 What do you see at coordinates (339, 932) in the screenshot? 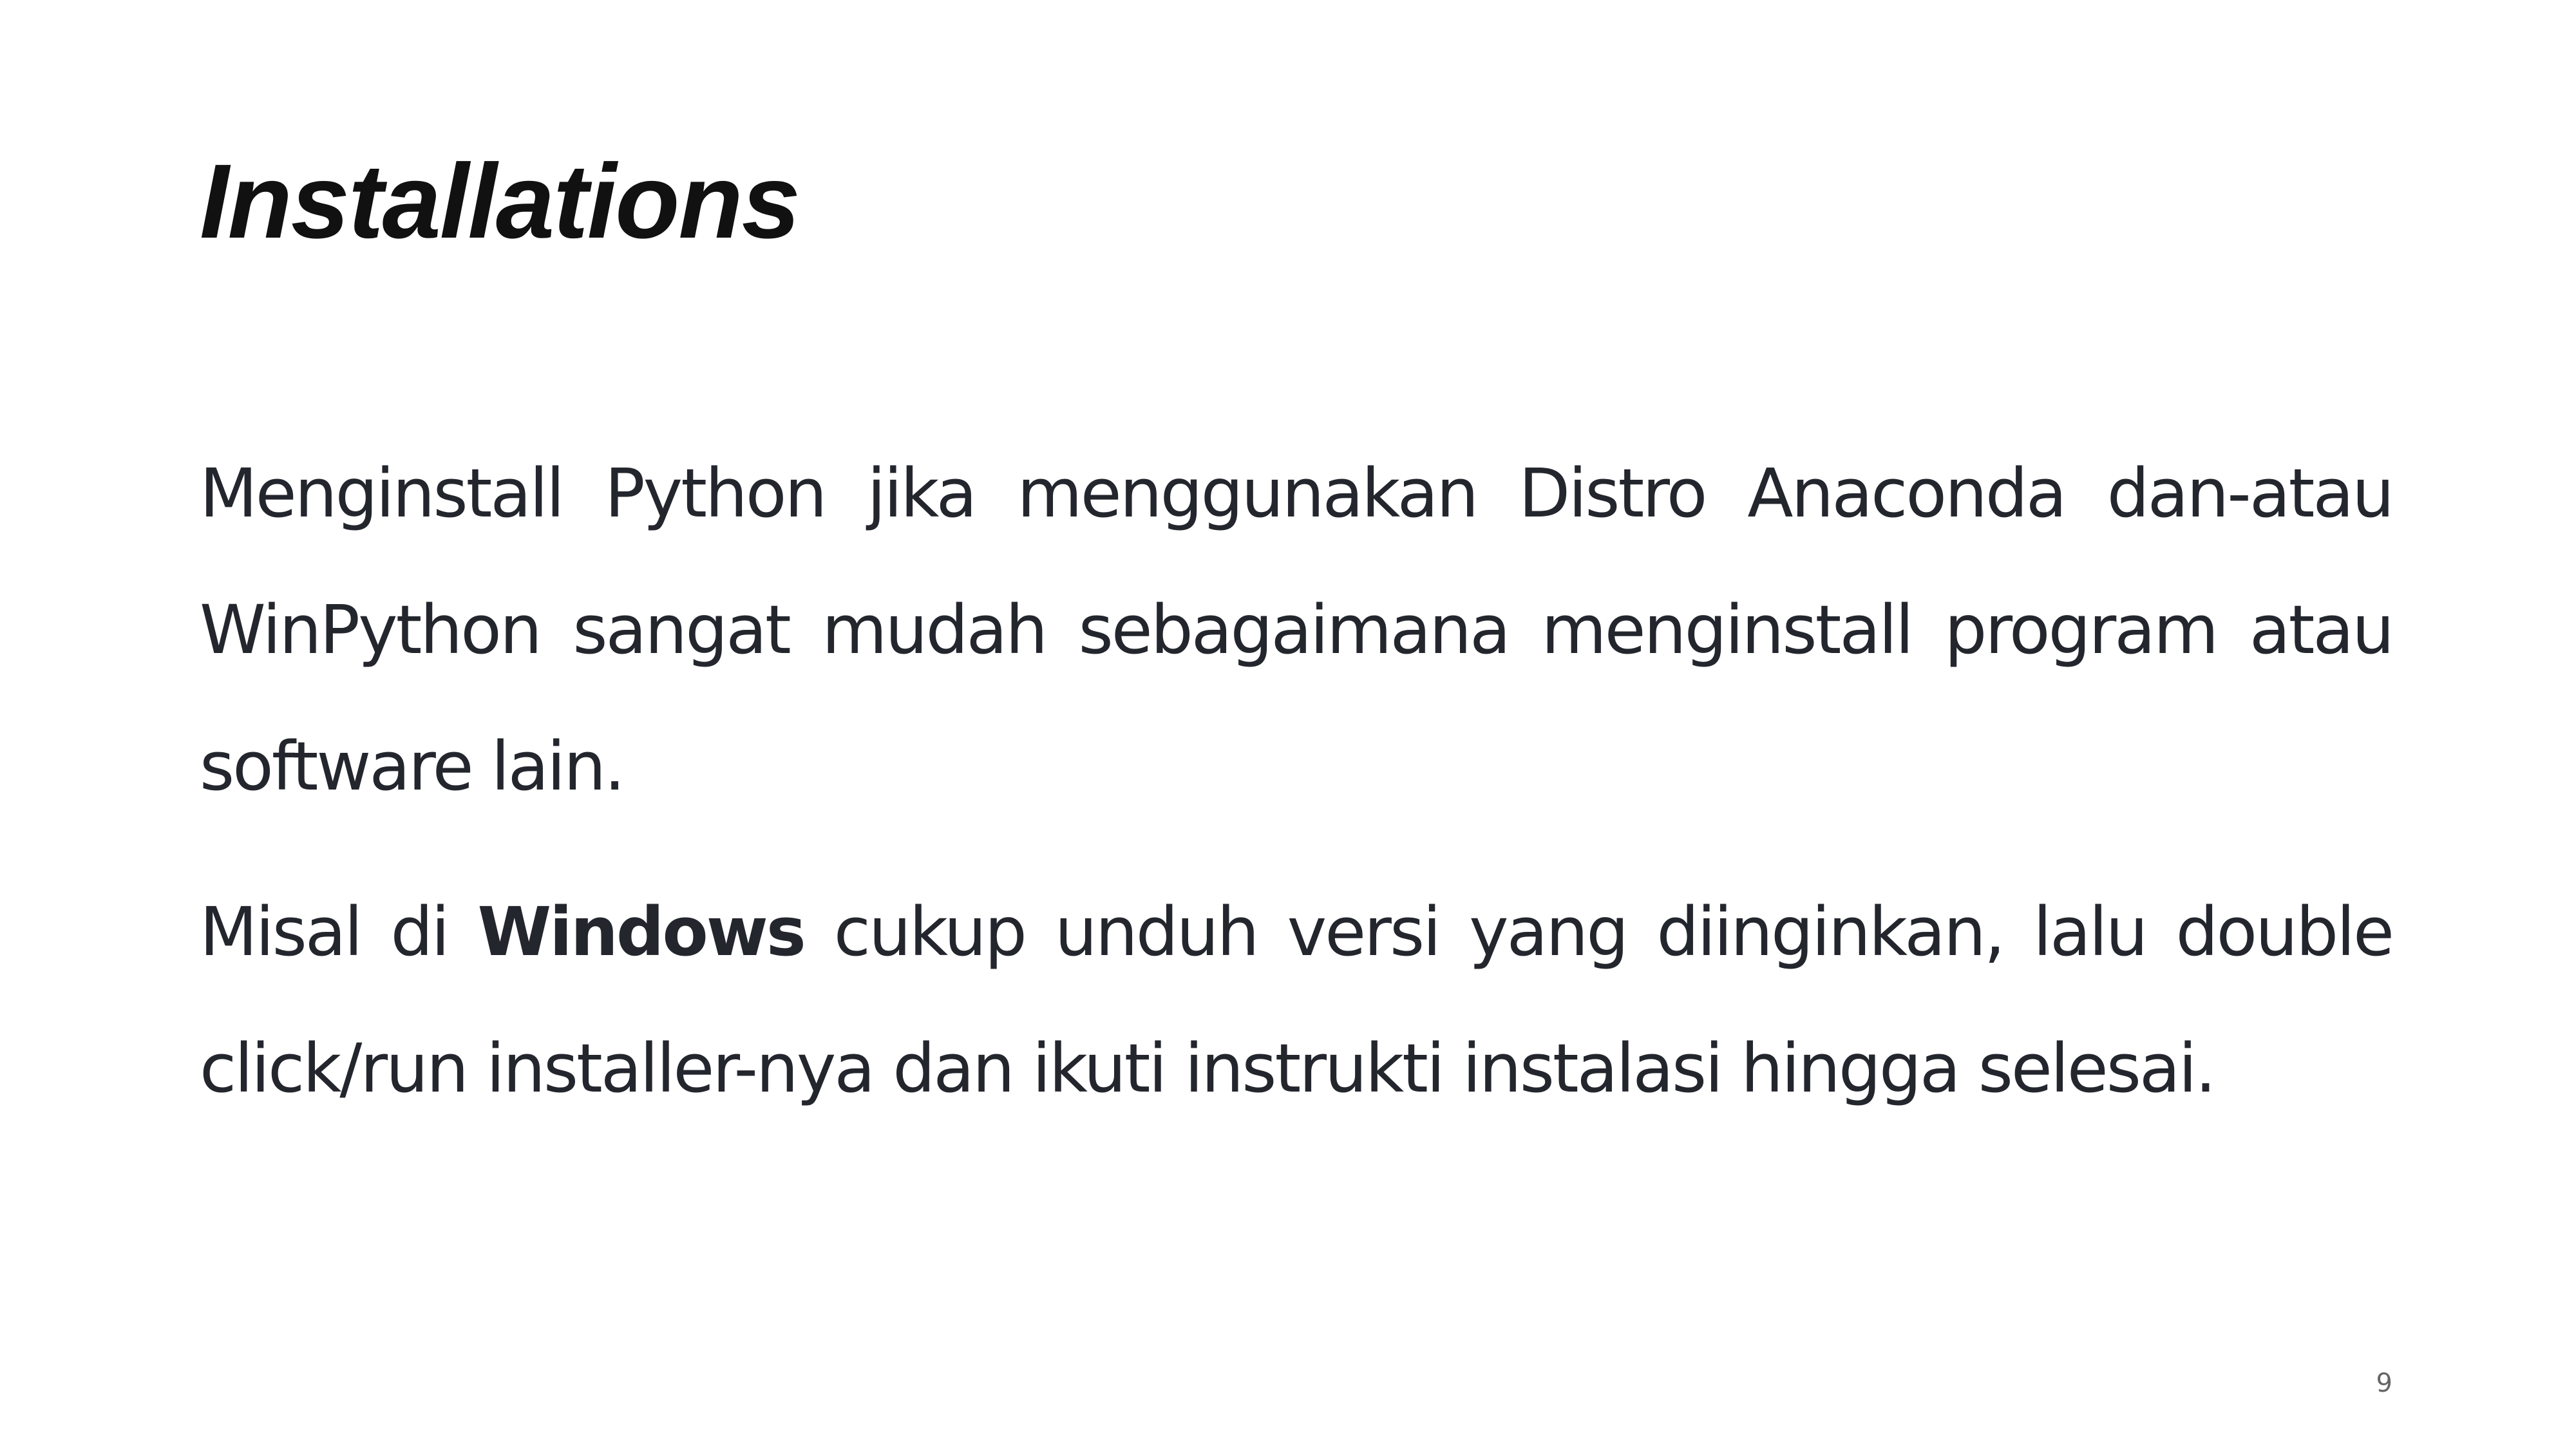
I see `paragraph-text-before: Misal di` at bounding box center [339, 932].